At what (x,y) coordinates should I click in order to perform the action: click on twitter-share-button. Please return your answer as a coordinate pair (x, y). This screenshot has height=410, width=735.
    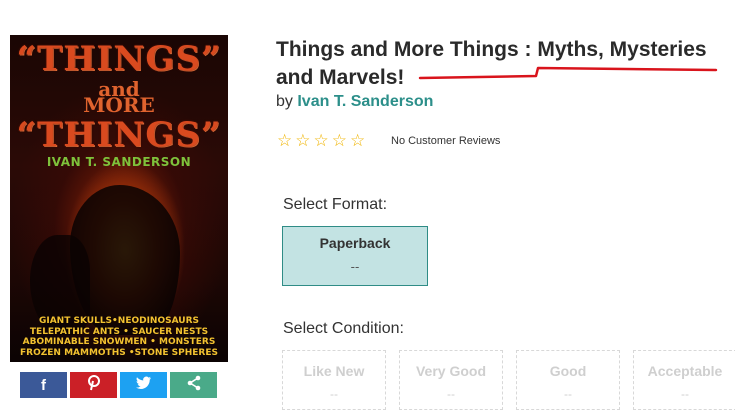
    Looking at the image, I should click on (143, 385).